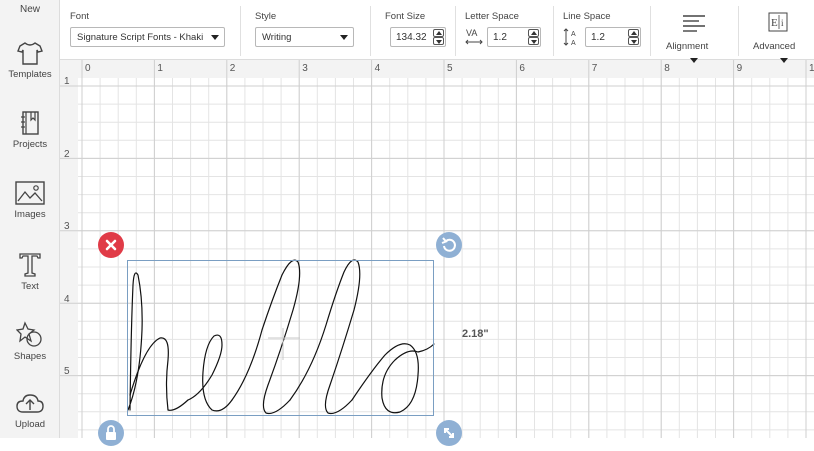 This screenshot has width=814, height=451. I want to click on rotate-handle, so click(449, 245).